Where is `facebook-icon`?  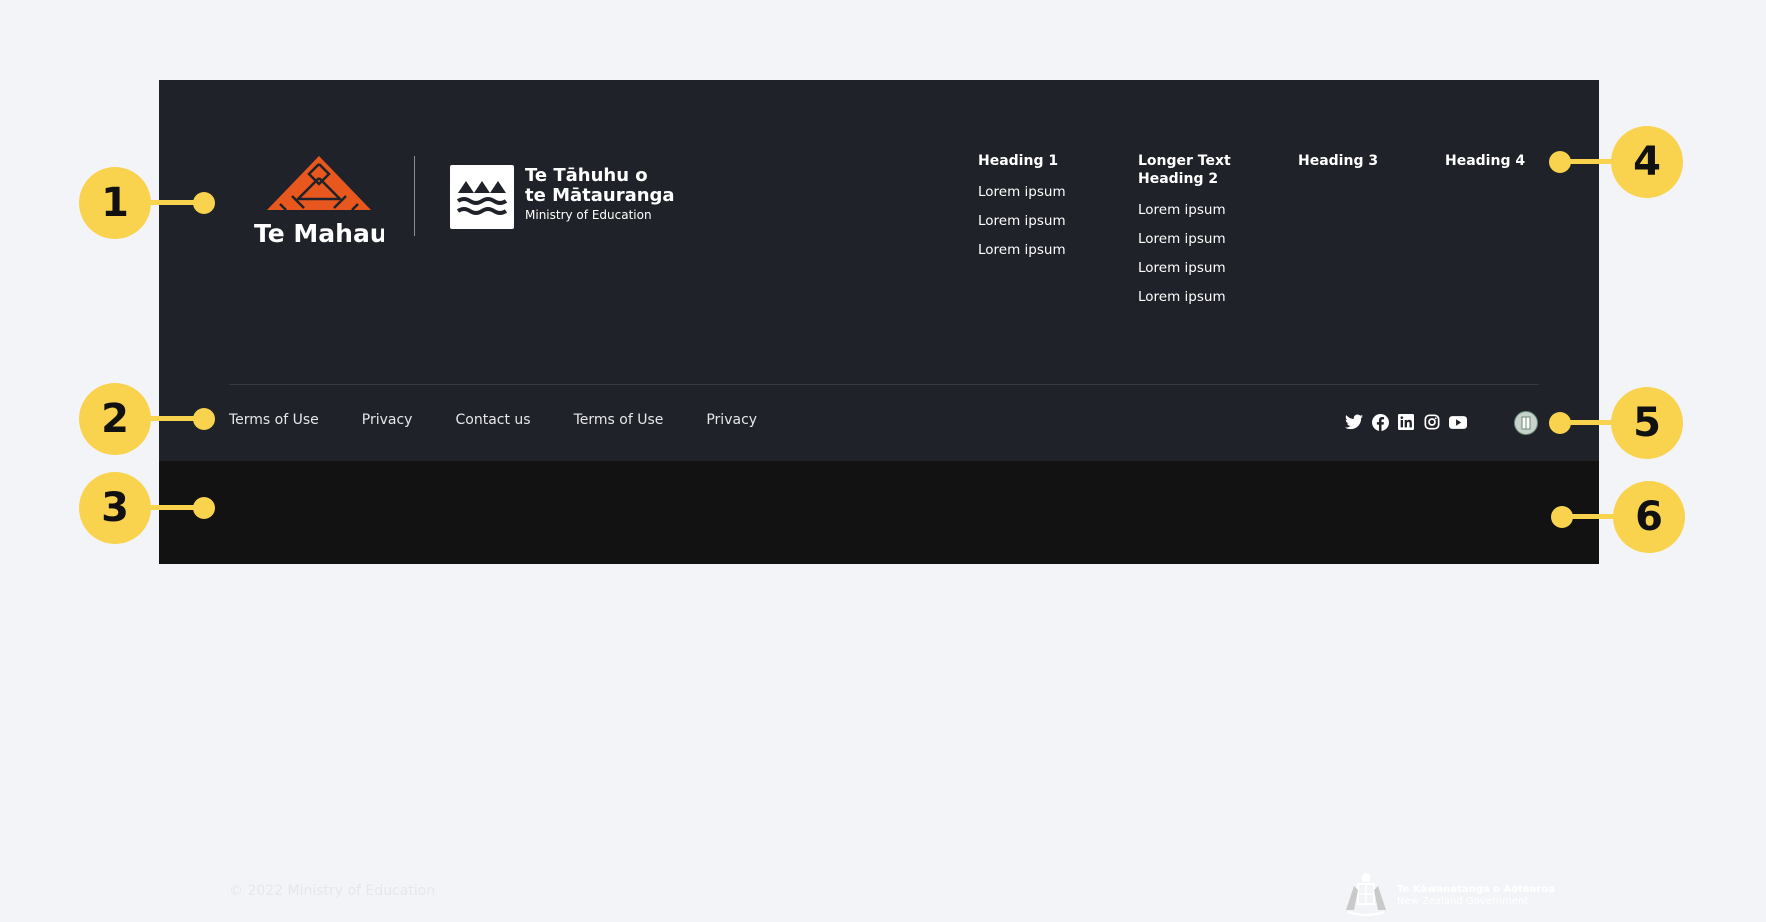
facebook-icon is located at coordinates (1380, 422).